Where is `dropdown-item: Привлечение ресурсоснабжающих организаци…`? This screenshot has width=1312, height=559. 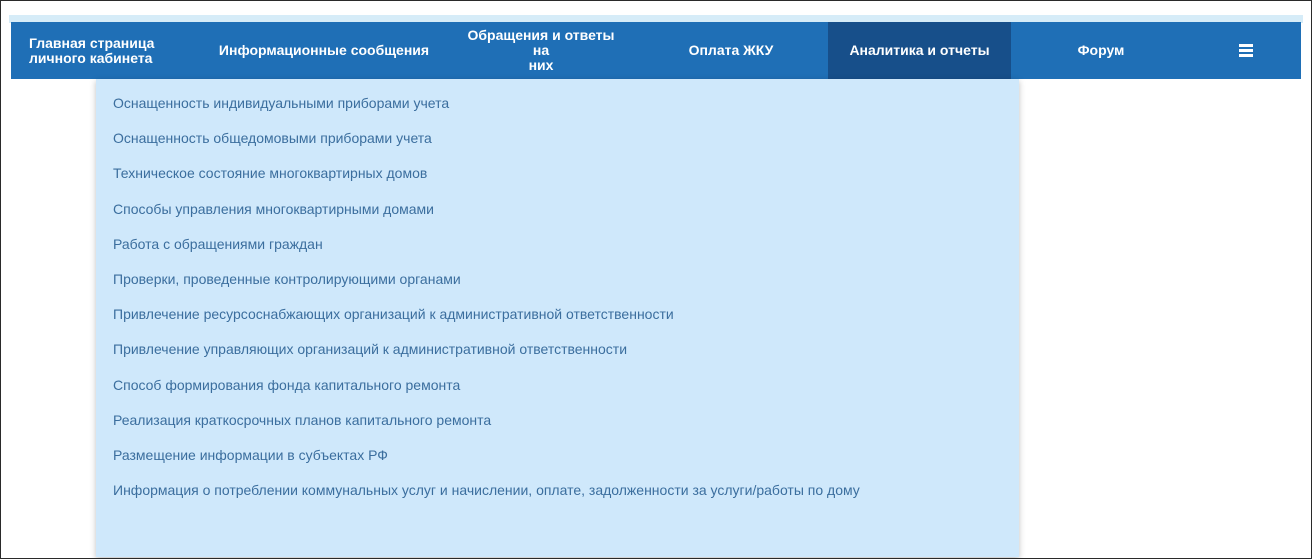 dropdown-item: Привлечение ресурсоснабжающих организаци… is located at coordinates (557, 321).